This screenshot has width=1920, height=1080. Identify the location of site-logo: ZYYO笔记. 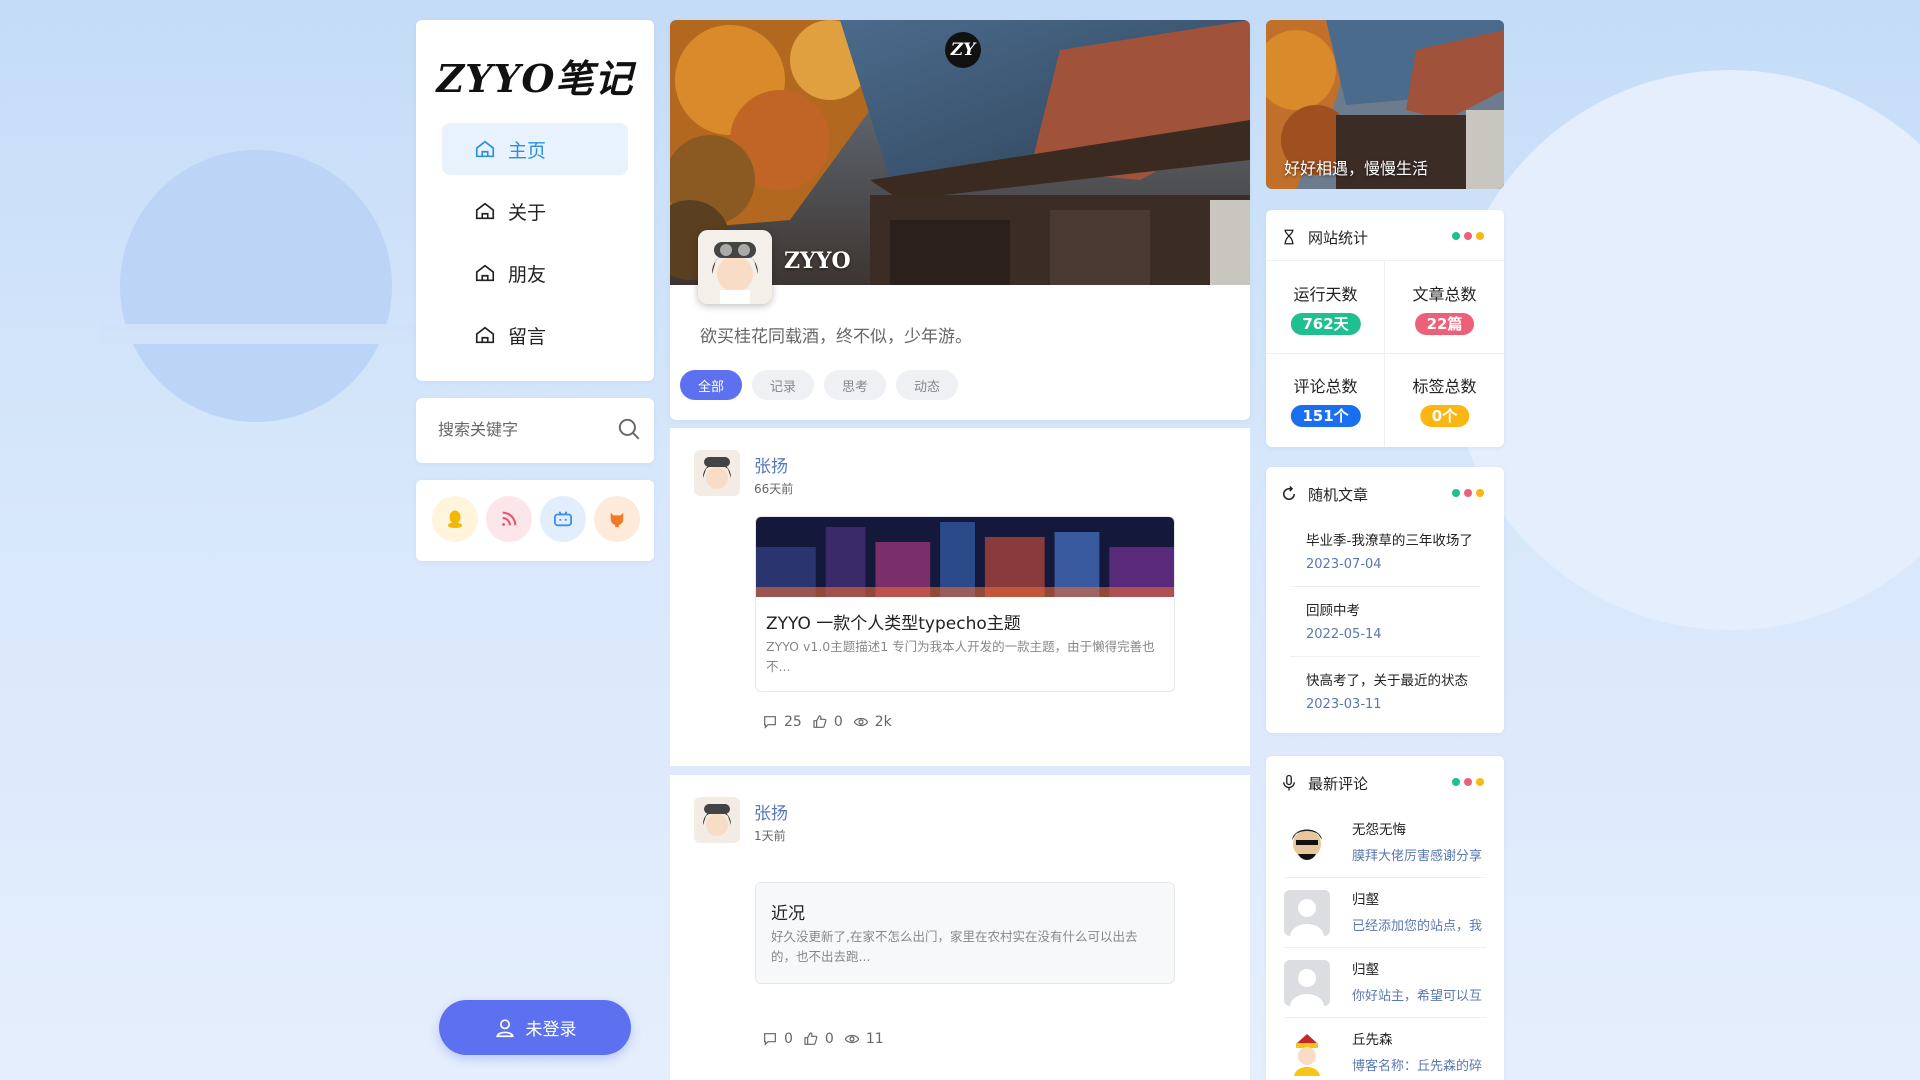
(535, 75).